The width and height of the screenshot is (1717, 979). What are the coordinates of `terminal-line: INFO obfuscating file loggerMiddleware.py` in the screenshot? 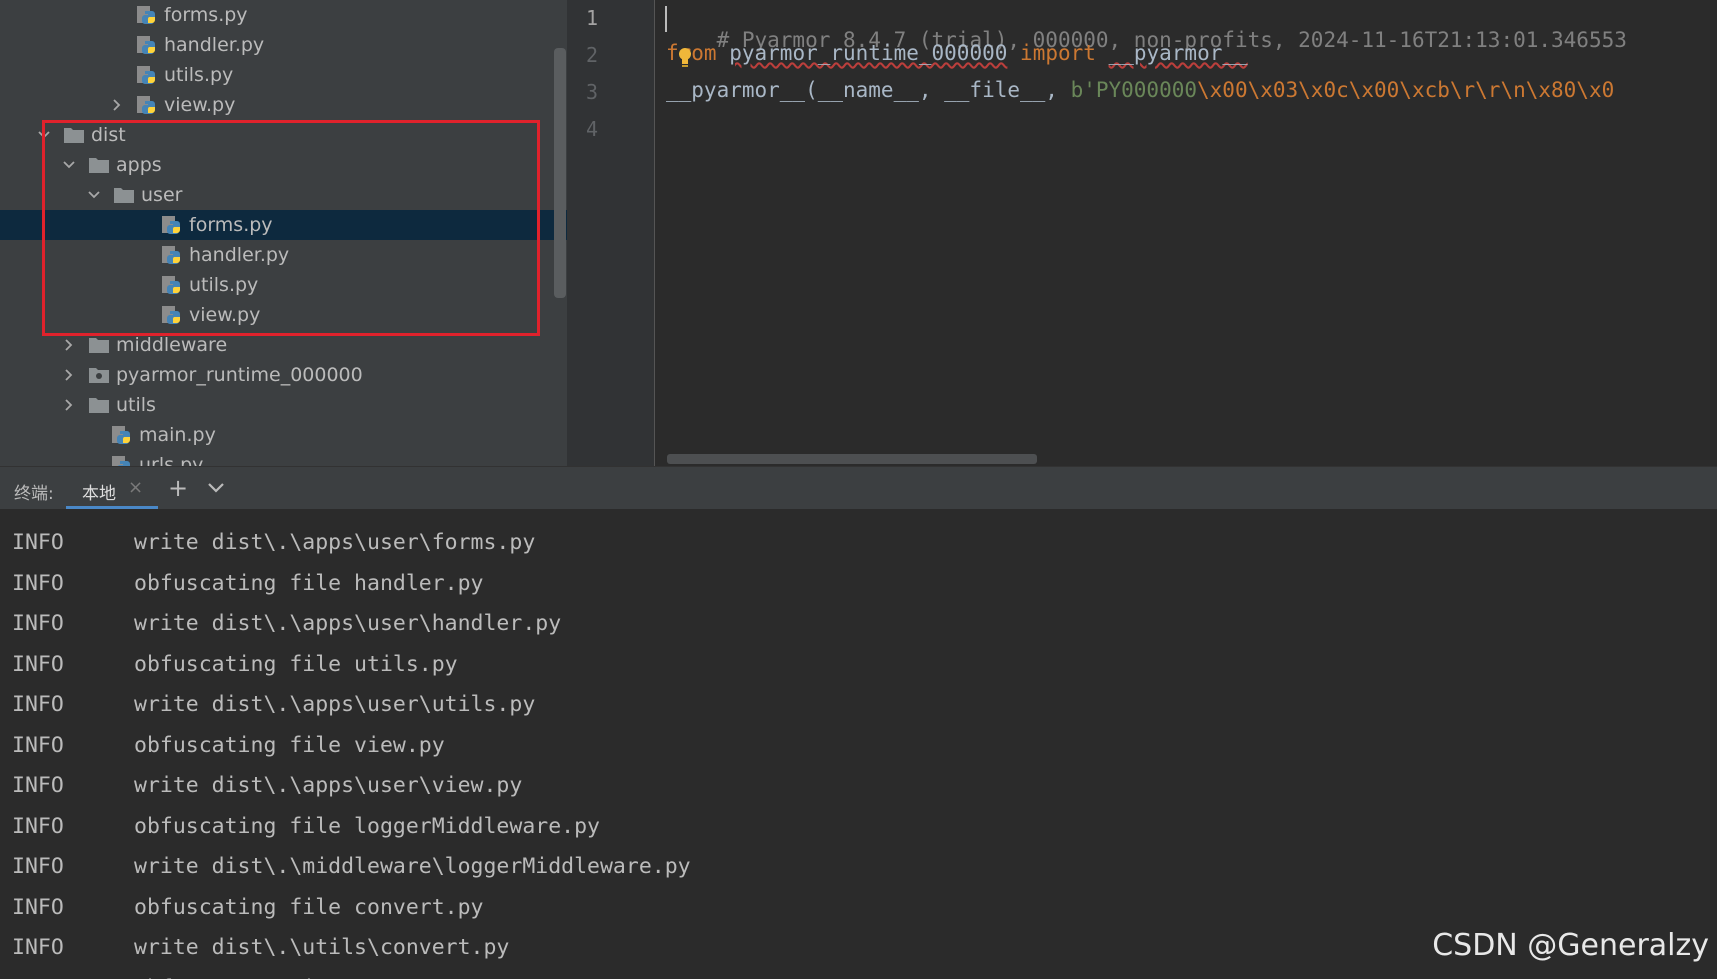 It's located at (306, 826).